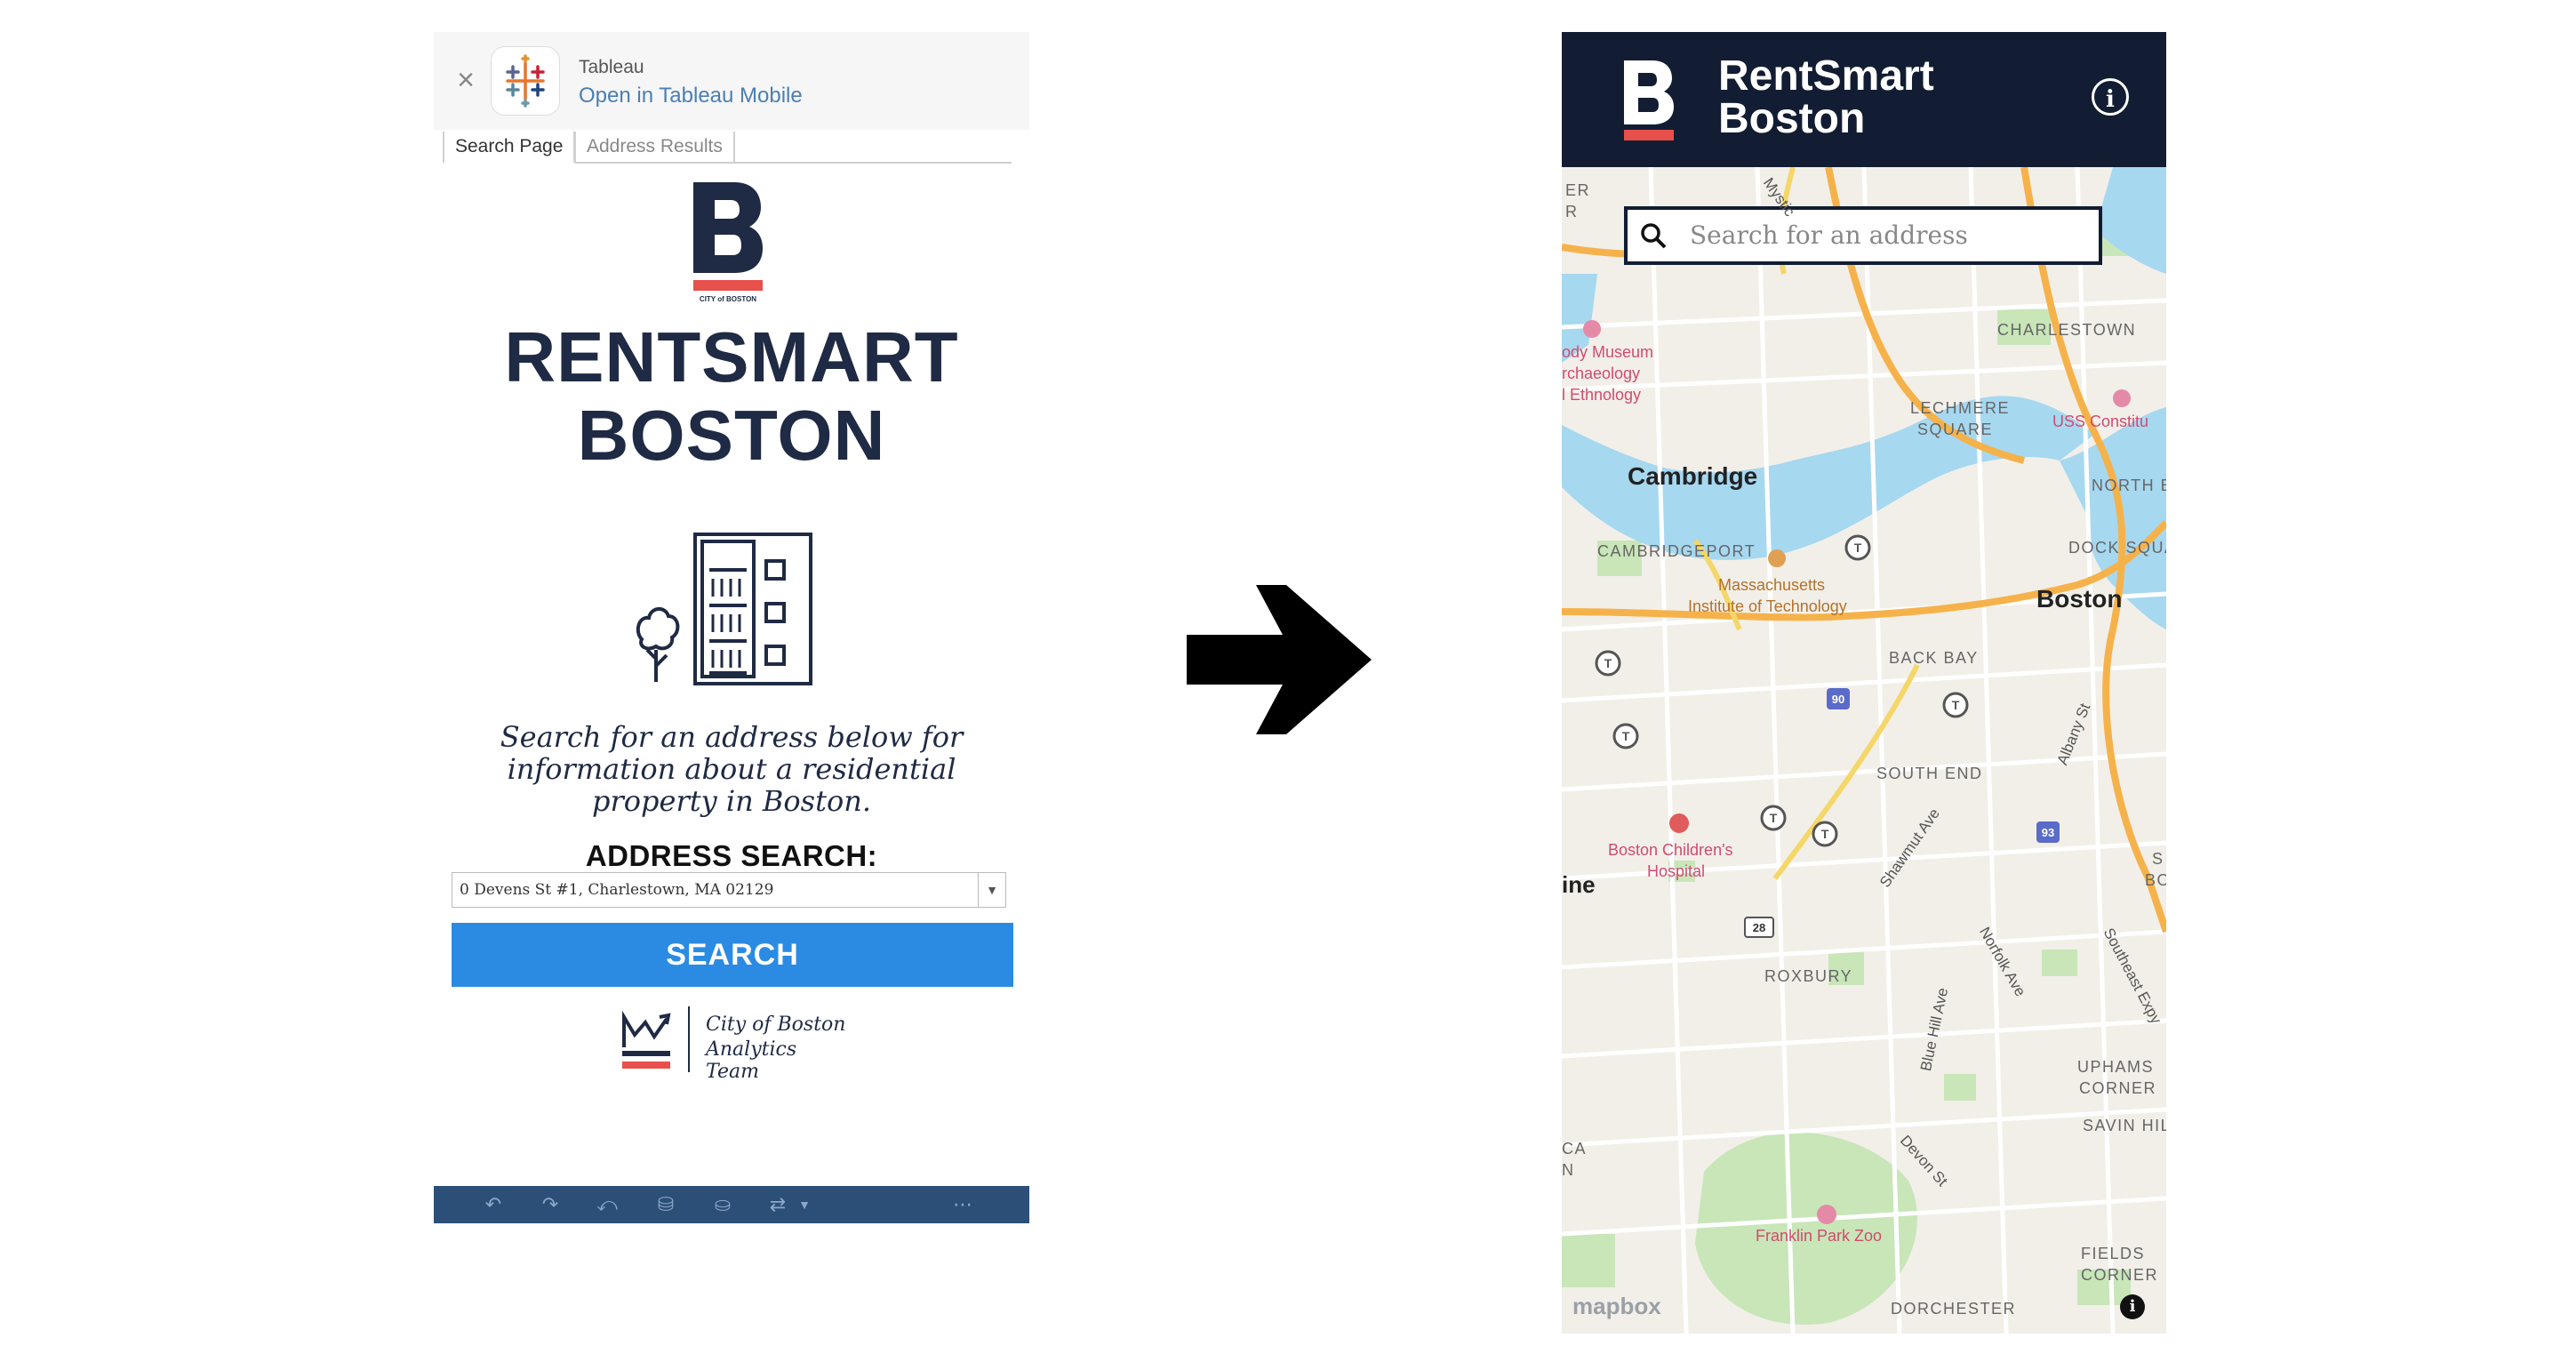  What do you see at coordinates (2113, 1253) in the screenshot?
I see `map-label: FIELDS` at bounding box center [2113, 1253].